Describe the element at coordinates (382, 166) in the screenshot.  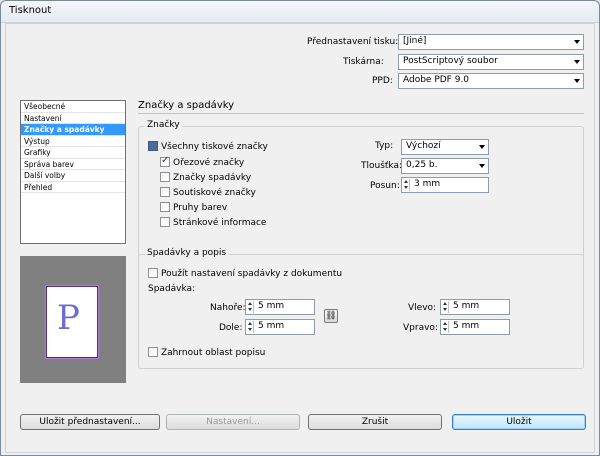
I see `weight-label: Tloušťka:` at that location.